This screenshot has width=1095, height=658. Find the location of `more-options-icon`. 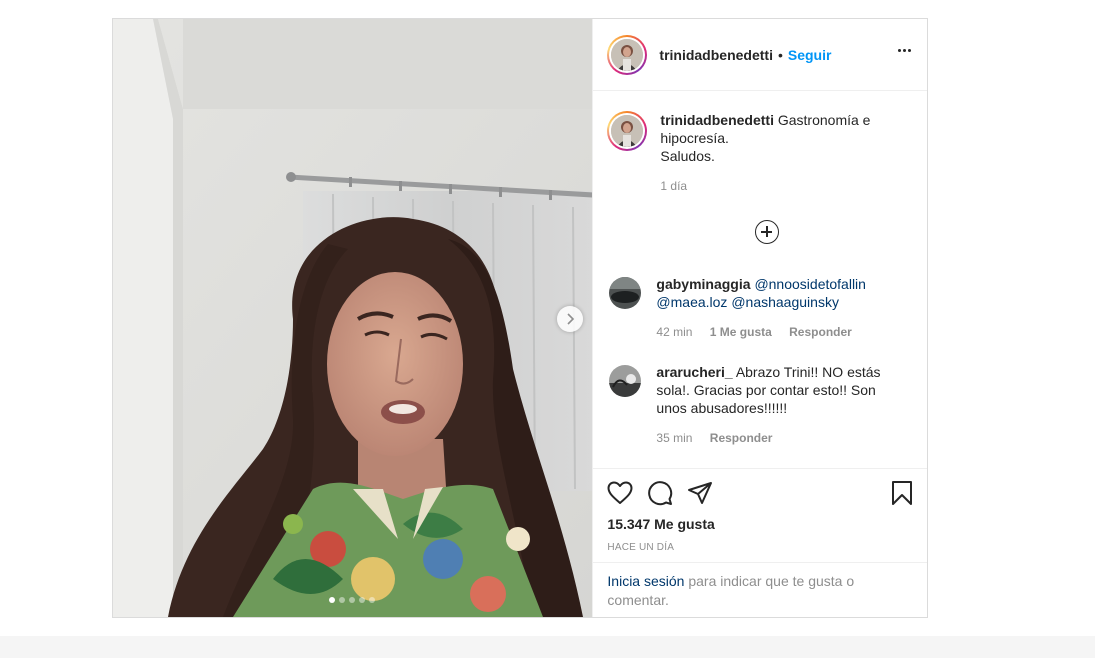

more-options-icon is located at coordinates (904, 50).